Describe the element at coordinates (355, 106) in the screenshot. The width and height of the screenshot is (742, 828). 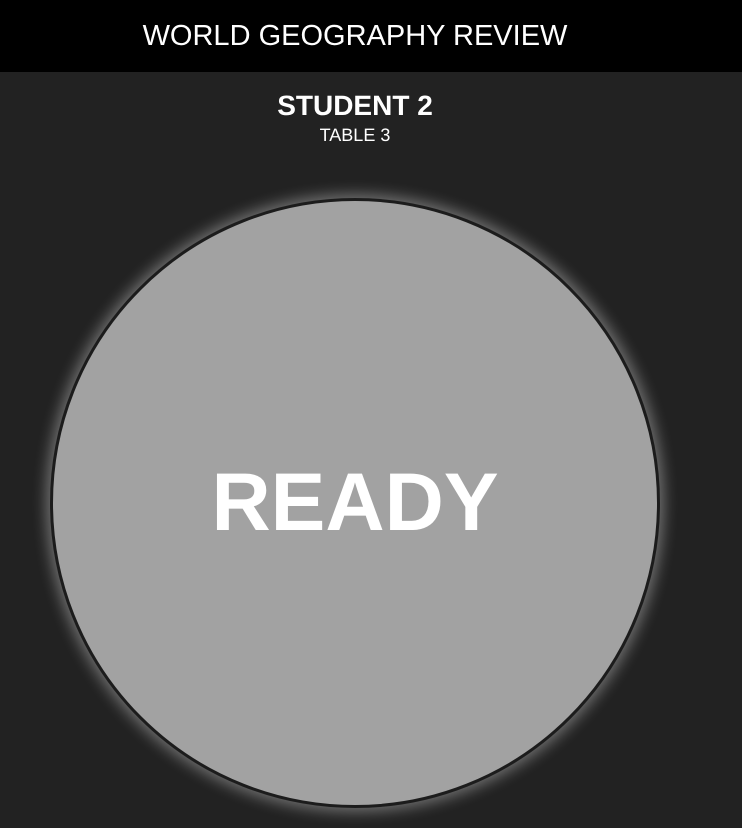
I see `student-name: STUDENT 2` at that location.